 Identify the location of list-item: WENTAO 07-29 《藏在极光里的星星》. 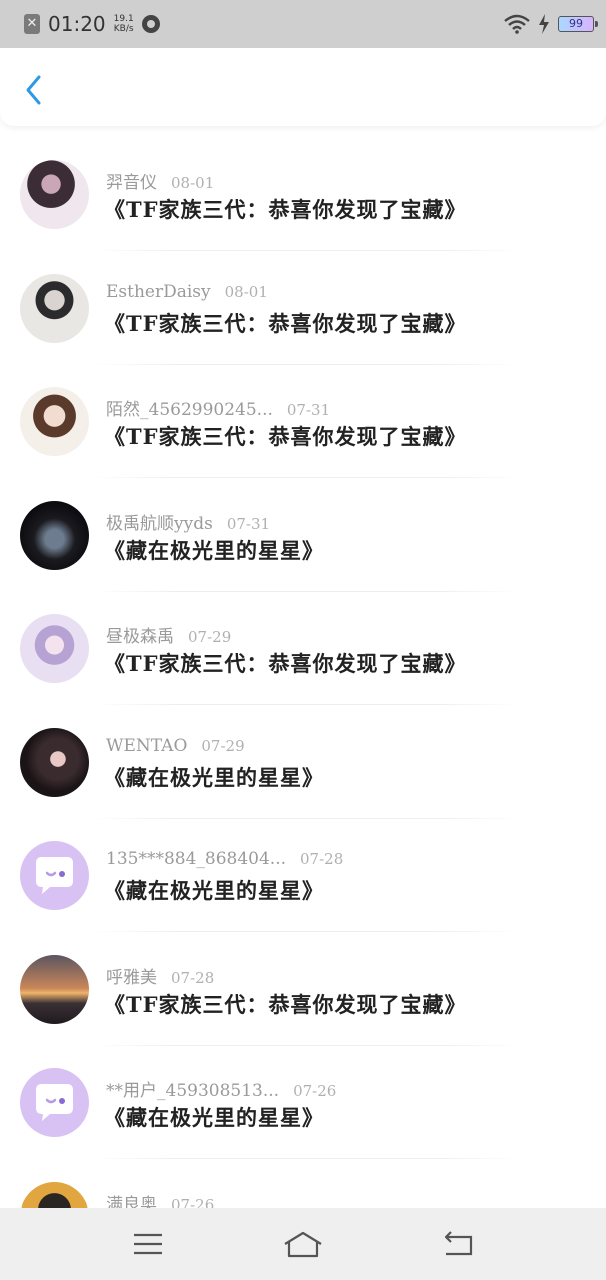
(303, 763).